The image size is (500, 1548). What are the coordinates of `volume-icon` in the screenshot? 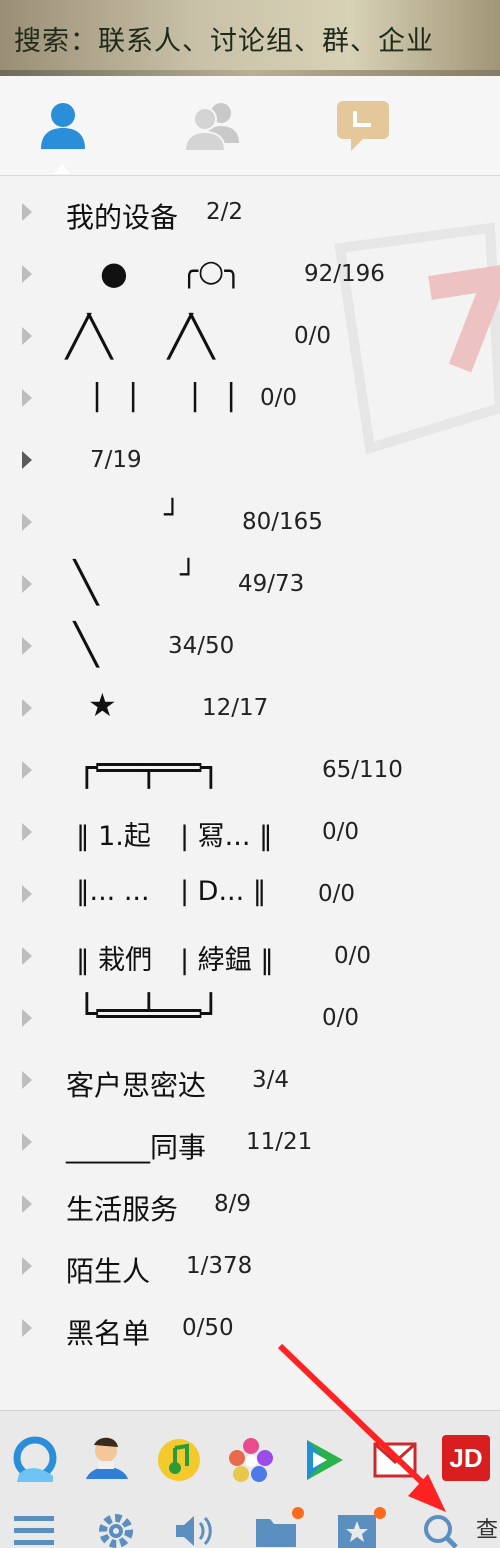 It's located at (194, 1529).